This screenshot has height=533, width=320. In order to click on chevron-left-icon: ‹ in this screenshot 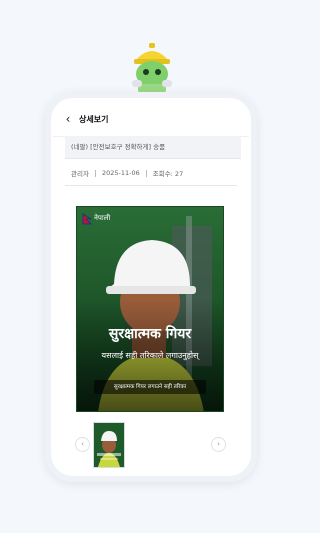, I will do `click(82, 444)`.